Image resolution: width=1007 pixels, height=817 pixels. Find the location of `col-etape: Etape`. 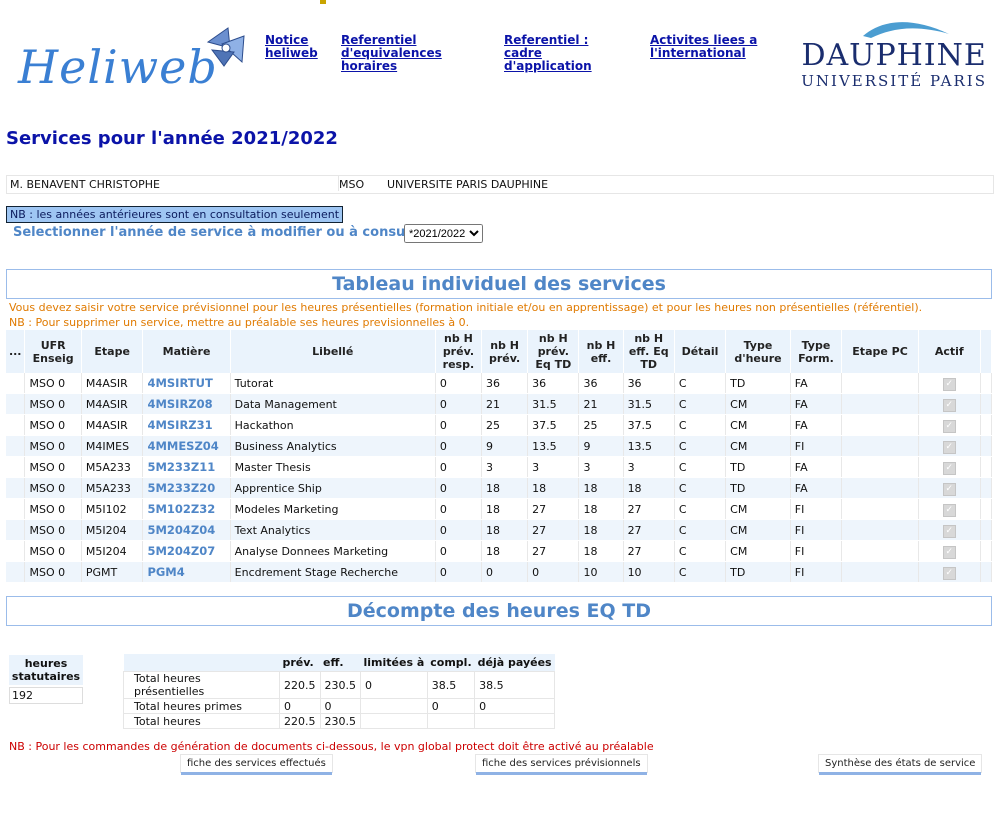

col-etape: Etape is located at coordinates (112, 351).